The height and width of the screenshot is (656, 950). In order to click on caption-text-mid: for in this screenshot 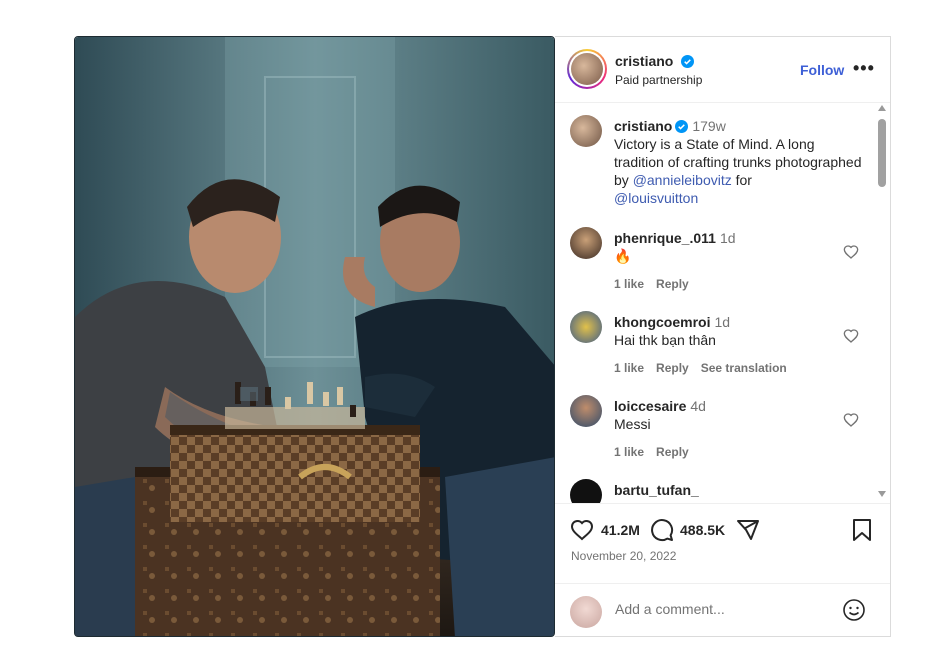, I will do `click(741, 180)`.